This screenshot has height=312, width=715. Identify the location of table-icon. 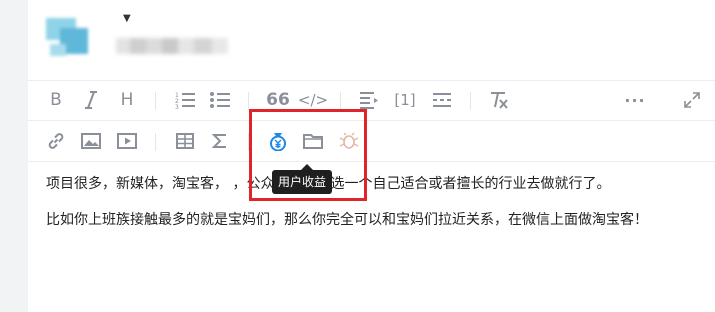
(185, 141).